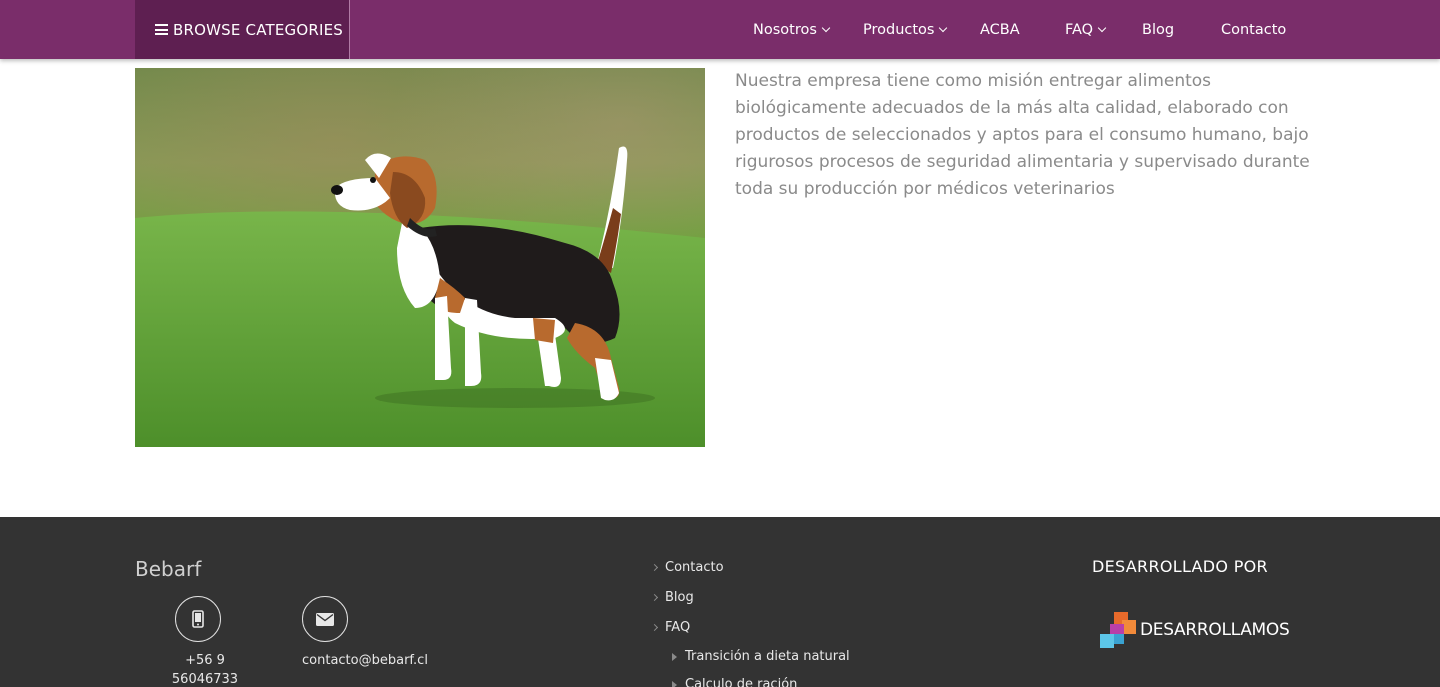 This screenshot has height=687, width=1440. I want to click on cubes-logo-icon, so click(1118, 630).